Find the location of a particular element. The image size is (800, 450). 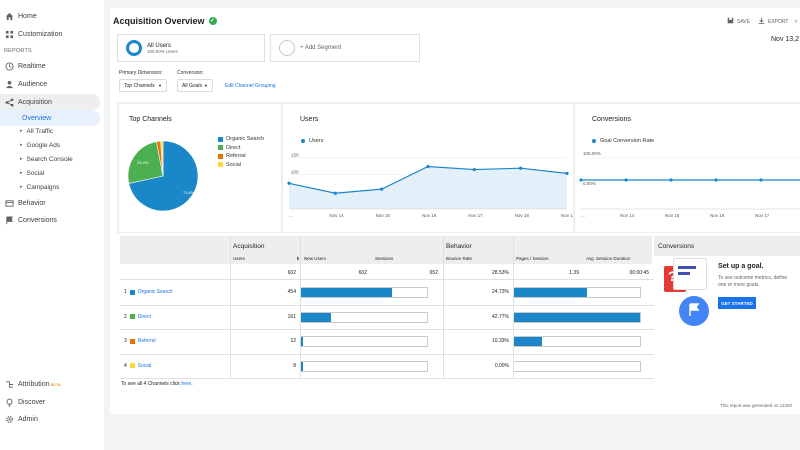

channel-link: Direct is located at coordinates (144, 317).